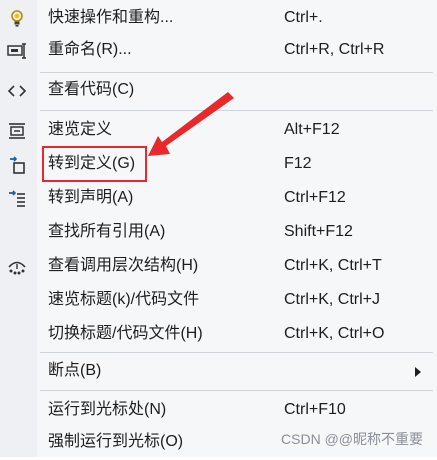 The height and width of the screenshot is (460, 437). Describe the element at coordinates (218, 411) in the screenshot. I see `menu-item-run-to-cursor: 运行到光标处(N) Ctrl+F10` at that location.